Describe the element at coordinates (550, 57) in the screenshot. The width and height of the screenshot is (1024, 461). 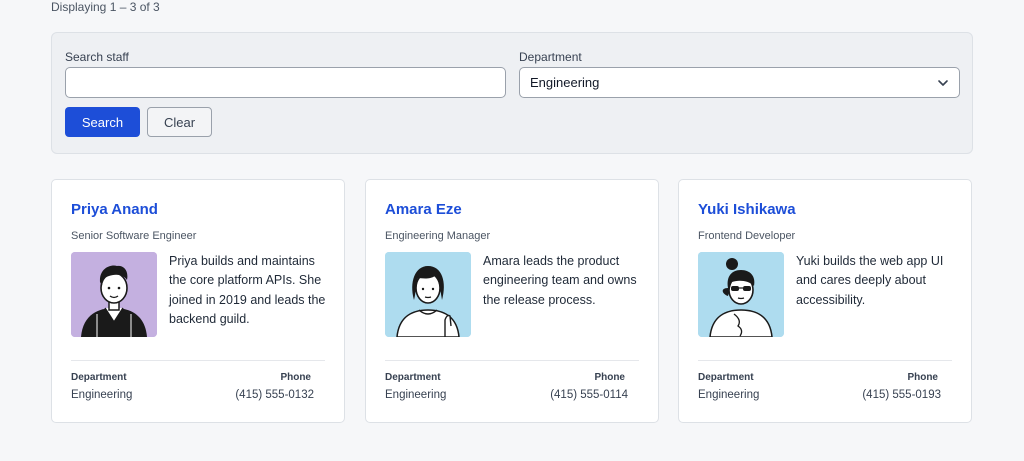
I see `department-label: Department` at that location.